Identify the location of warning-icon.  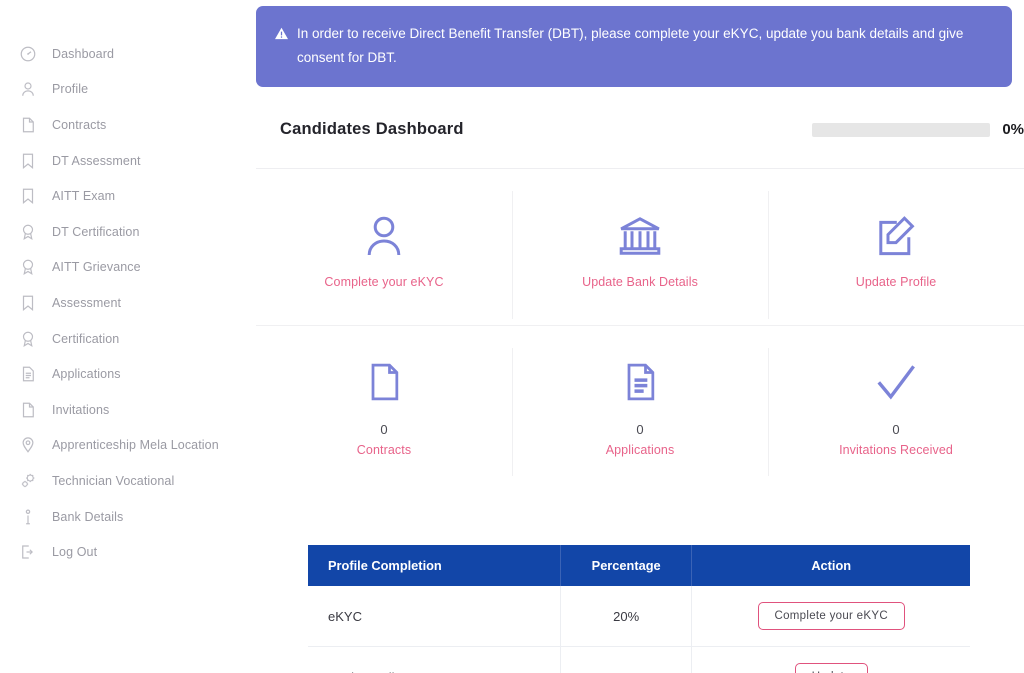
(281, 37).